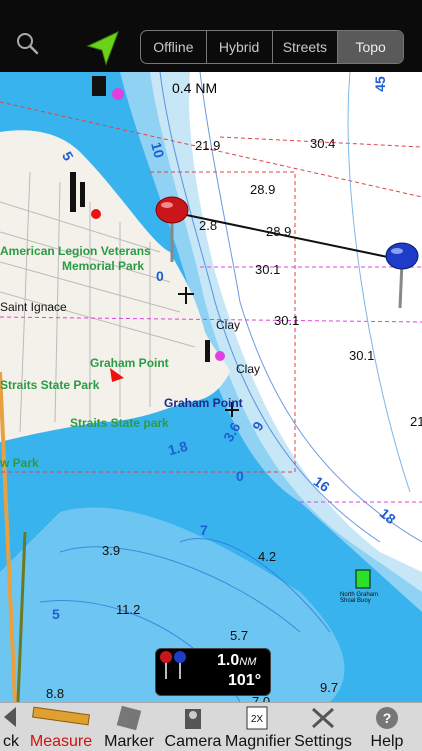 Image resolution: width=422 pixels, height=751 pixels. I want to click on map-type-selector: Offline Hybrid Streets Topo, so click(272, 47).